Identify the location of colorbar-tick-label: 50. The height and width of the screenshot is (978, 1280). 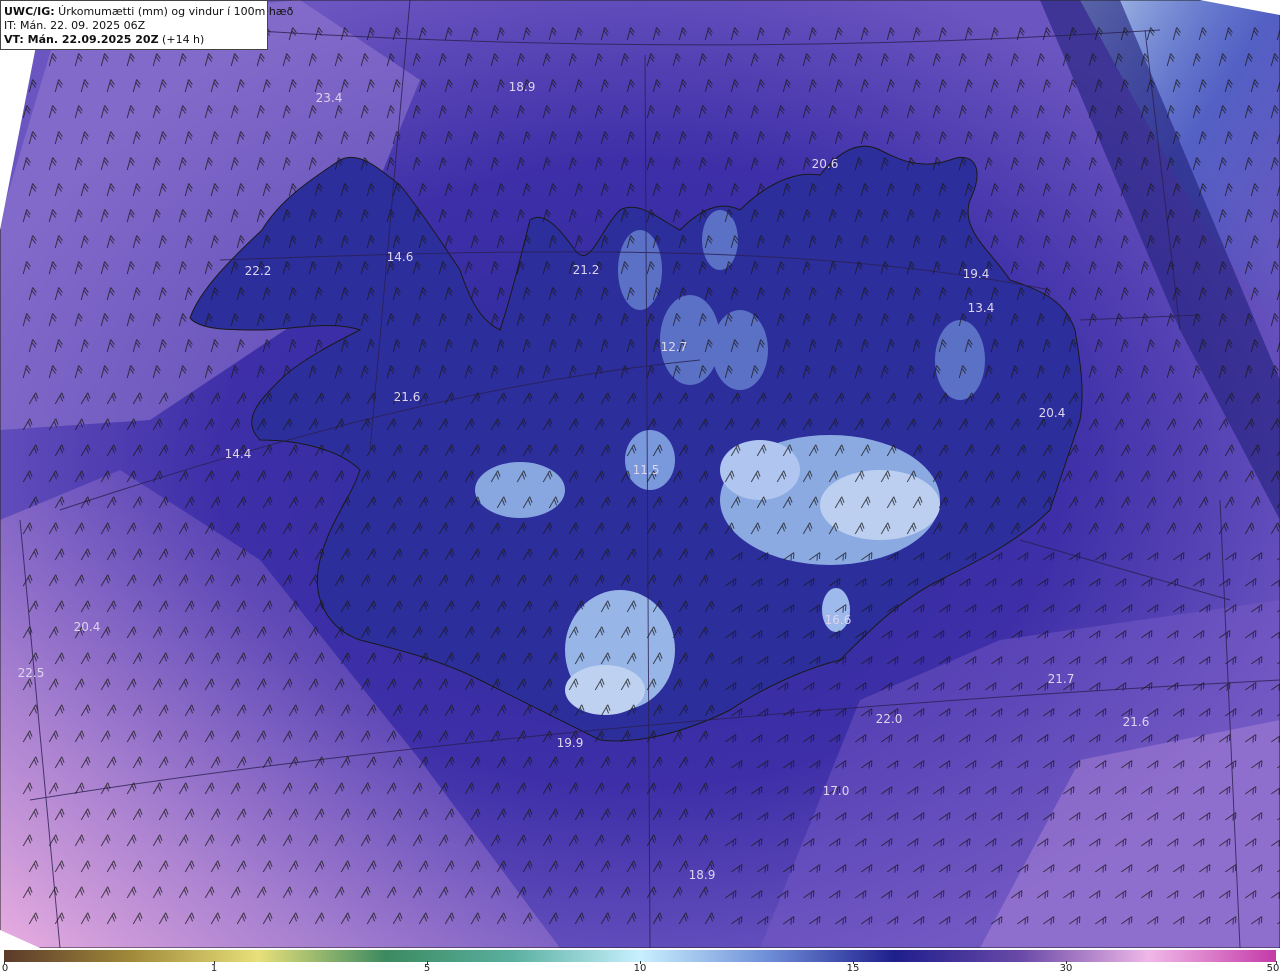
(1273, 968).